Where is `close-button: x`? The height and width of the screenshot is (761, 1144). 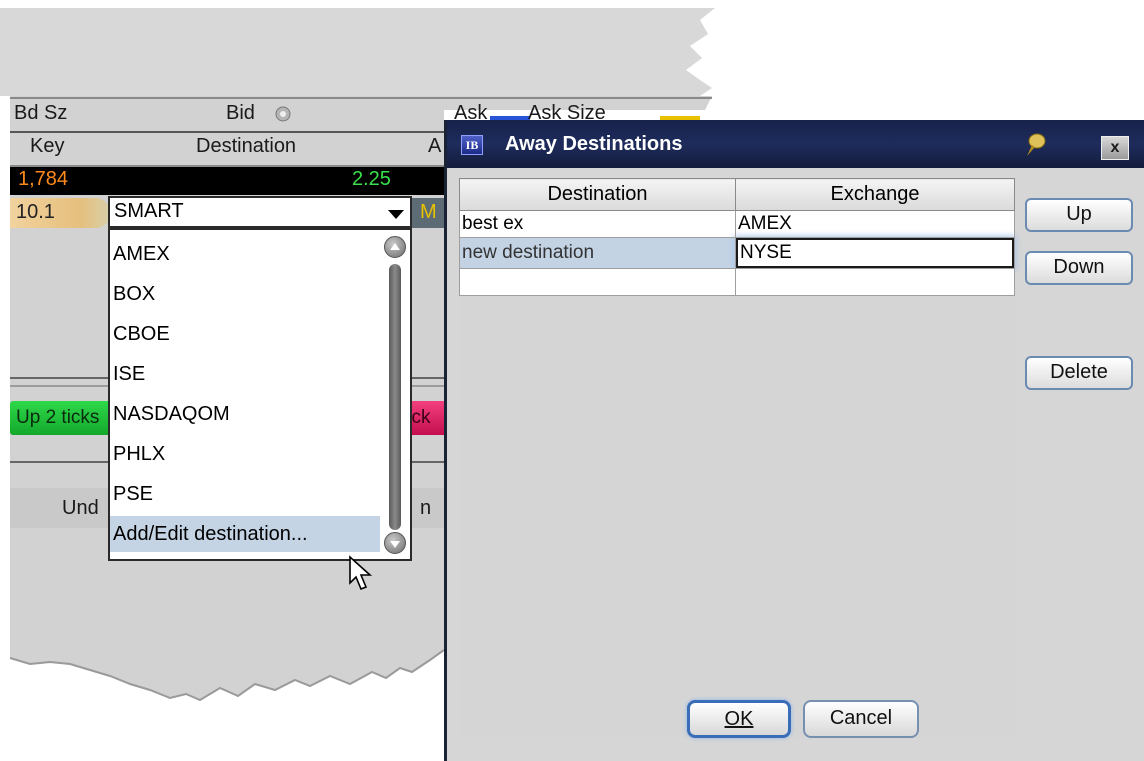 close-button: x is located at coordinates (1115, 148).